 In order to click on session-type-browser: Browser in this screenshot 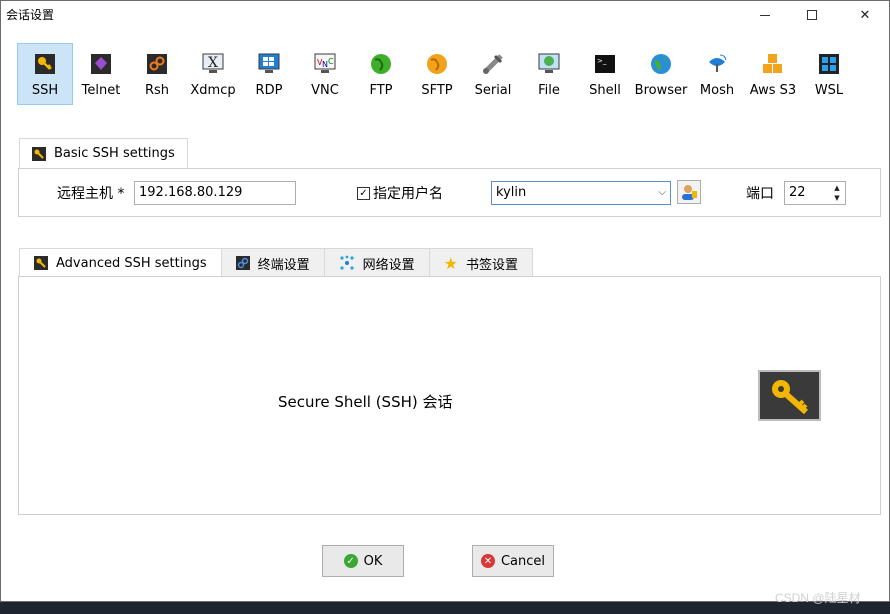, I will do `click(661, 74)`.